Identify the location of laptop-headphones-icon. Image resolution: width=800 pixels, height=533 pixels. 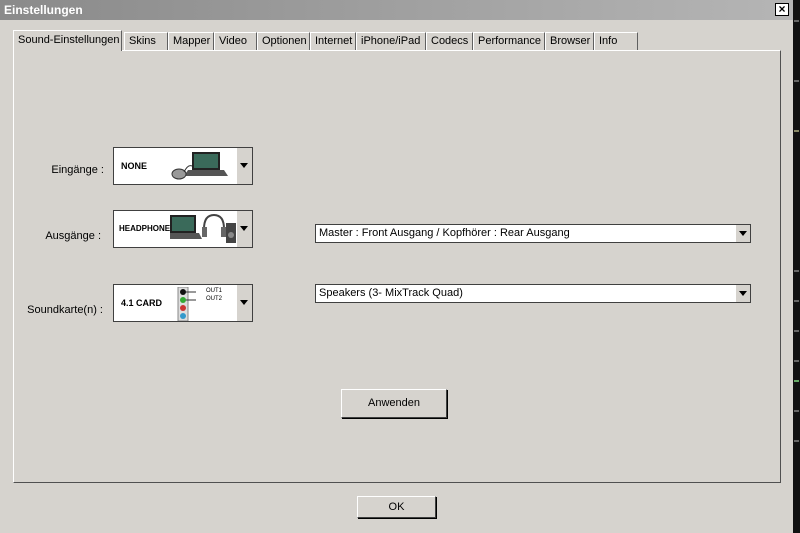
(203, 228).